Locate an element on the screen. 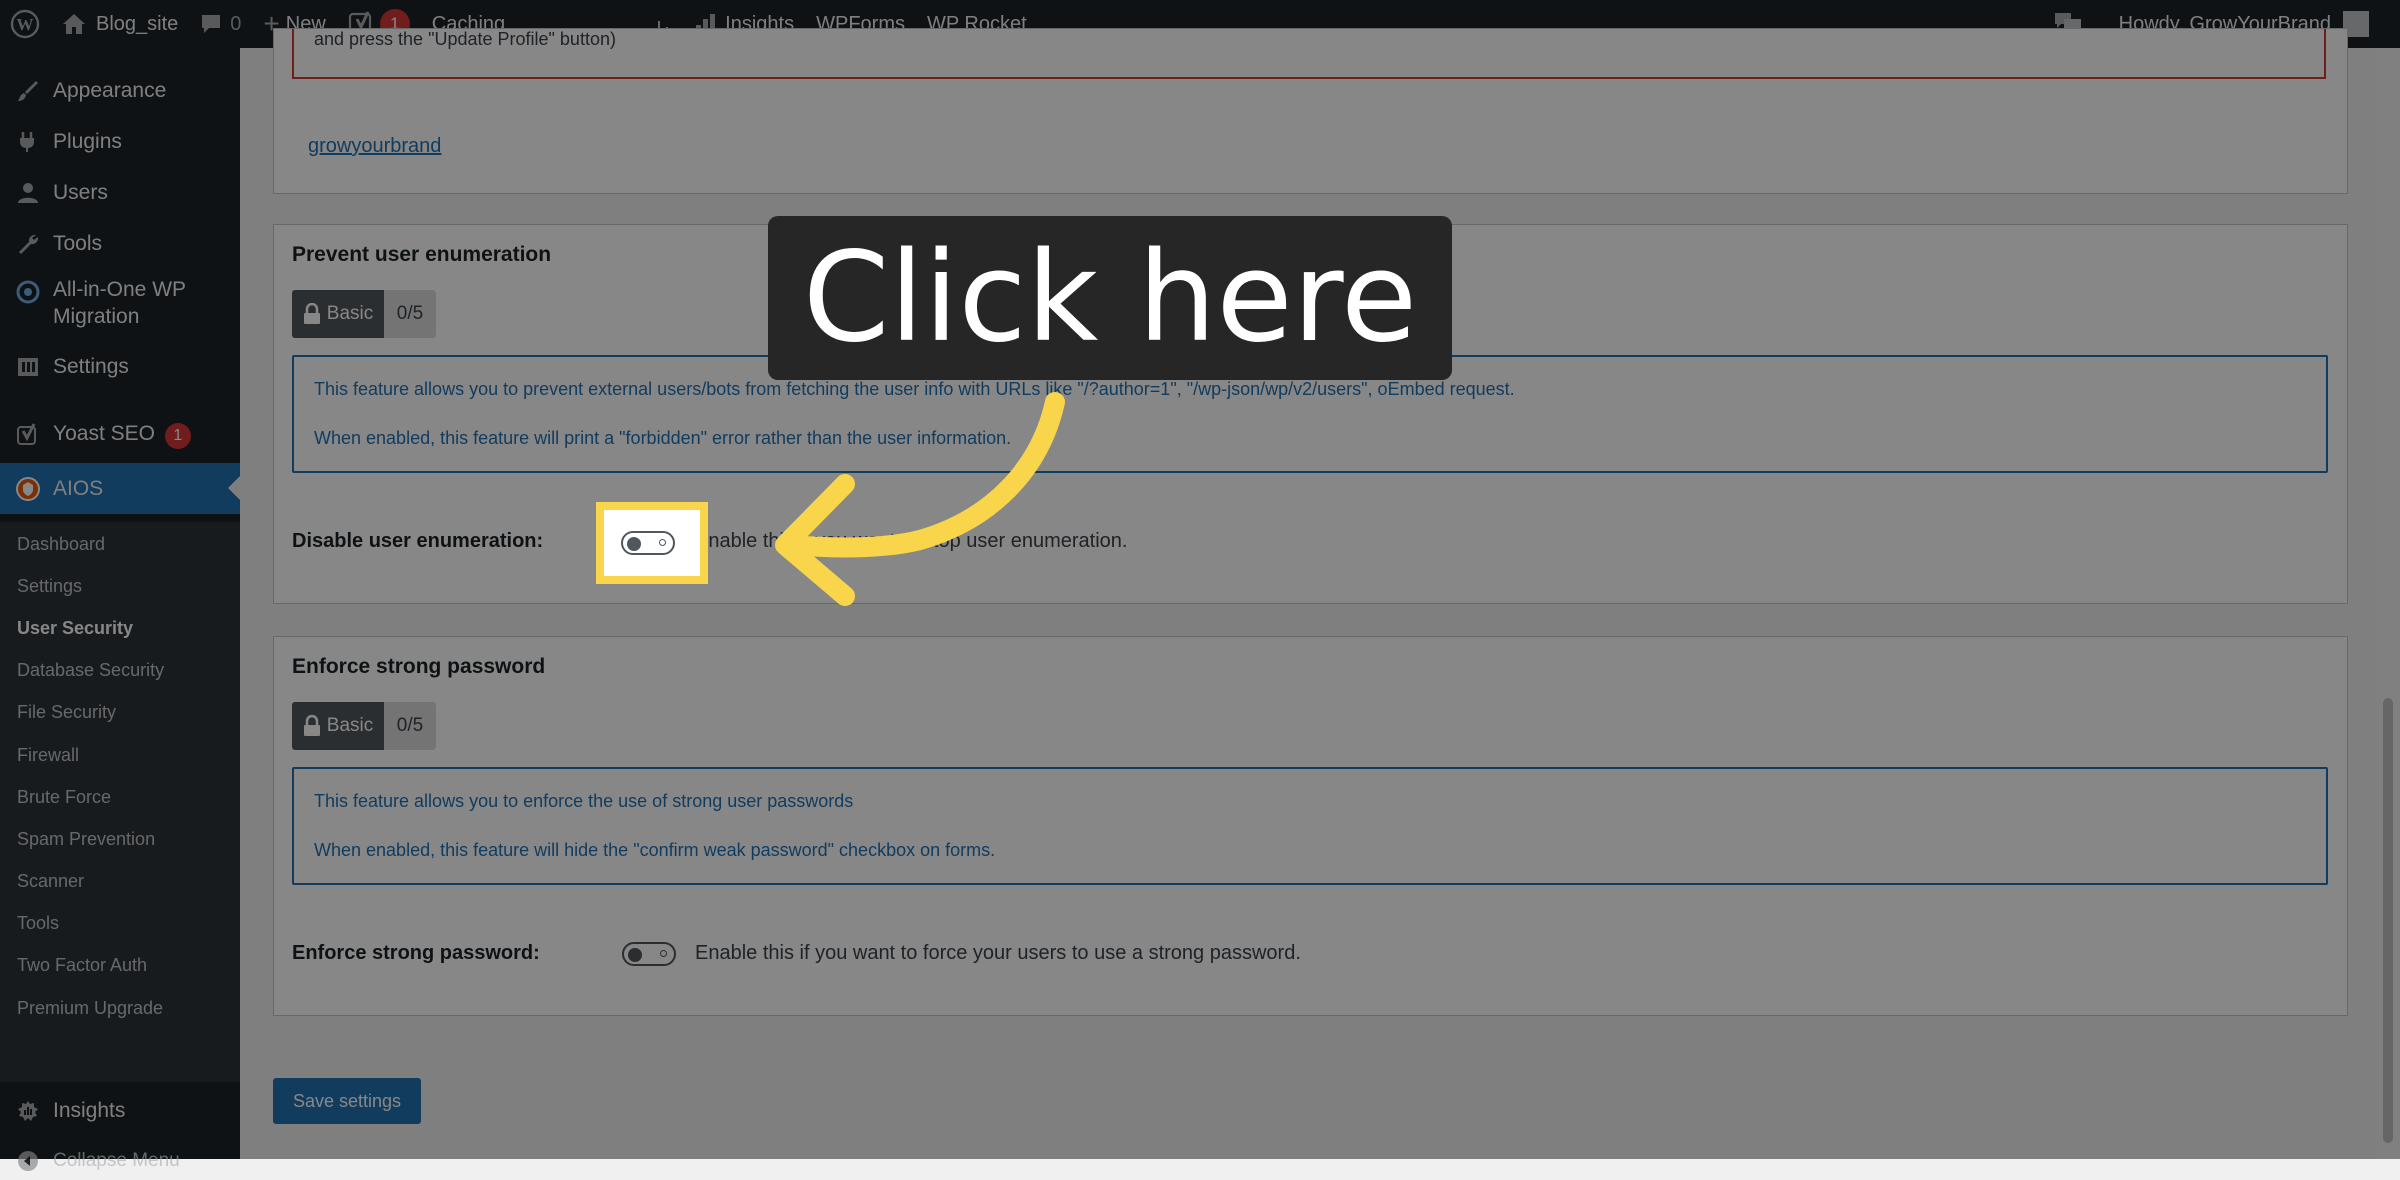 The width and height of the screenshot is (2400, 1180). sidebar-item-label: Collapse Menu is located at coordinates (116, 1160).